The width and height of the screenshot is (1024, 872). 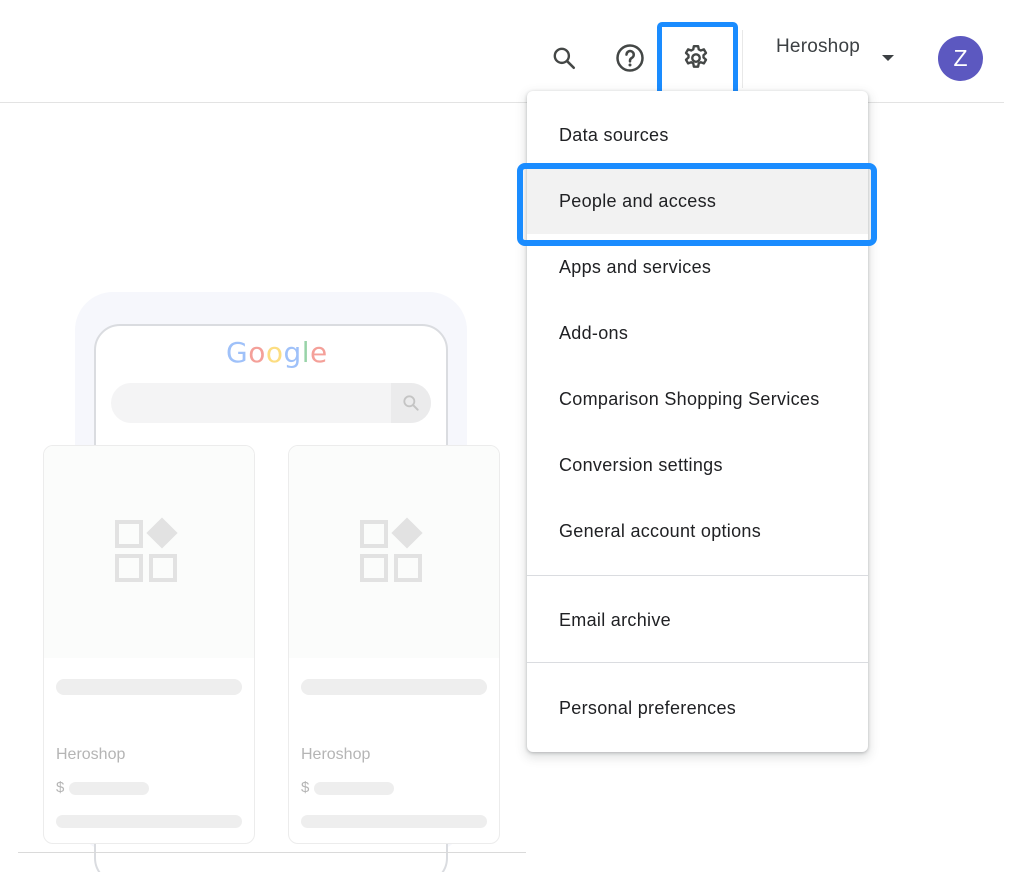 I want to click on menu-item-conversion-settings: Conversion settings, so click(x=697, y=465).